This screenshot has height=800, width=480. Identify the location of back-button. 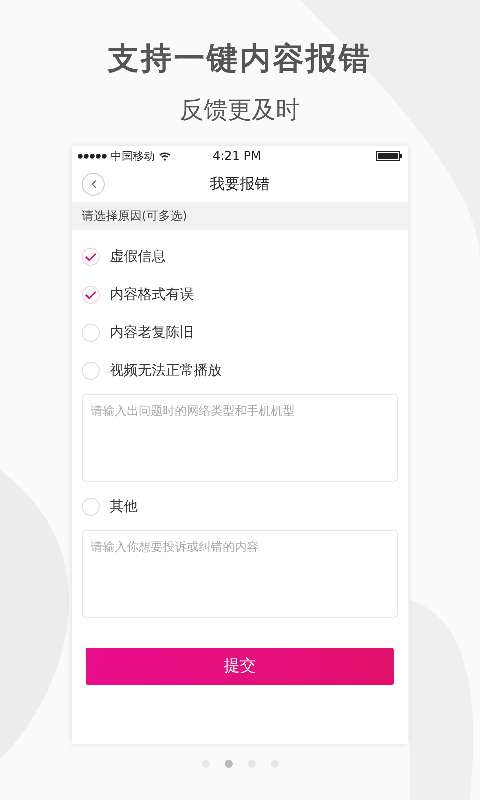
(93, 184).